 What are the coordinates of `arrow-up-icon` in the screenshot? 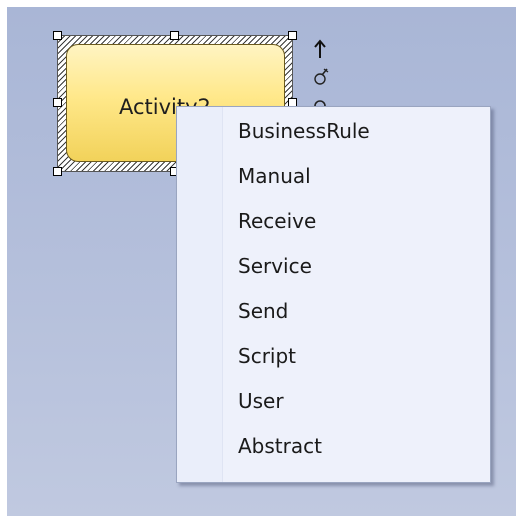 It's located at (320, 49).